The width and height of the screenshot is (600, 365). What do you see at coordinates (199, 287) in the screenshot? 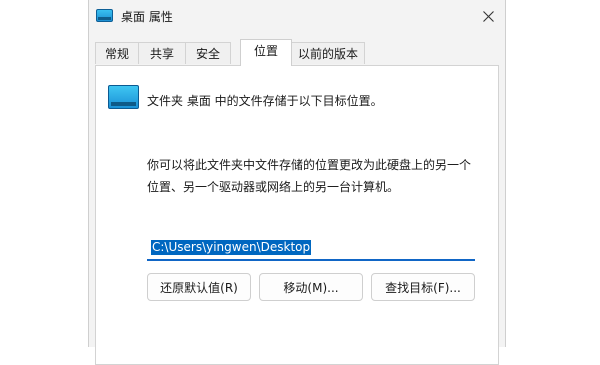
I see `restore-default-button: 还原默认值(R)` at bounding box center [199, 287].